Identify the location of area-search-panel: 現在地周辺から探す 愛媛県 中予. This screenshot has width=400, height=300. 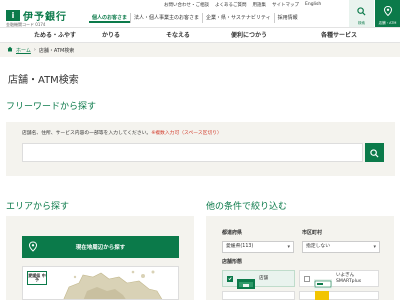
(100, 258).